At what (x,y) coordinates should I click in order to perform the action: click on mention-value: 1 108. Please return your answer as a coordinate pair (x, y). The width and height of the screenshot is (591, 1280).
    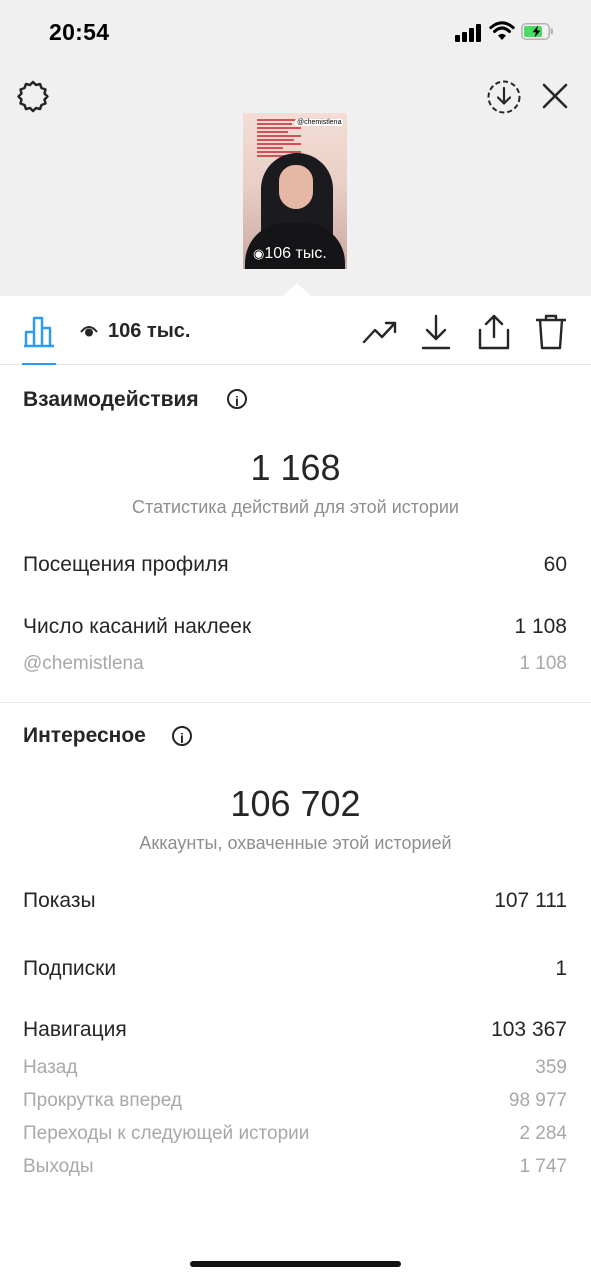
    Looking at the image, I should click on (543, 663).